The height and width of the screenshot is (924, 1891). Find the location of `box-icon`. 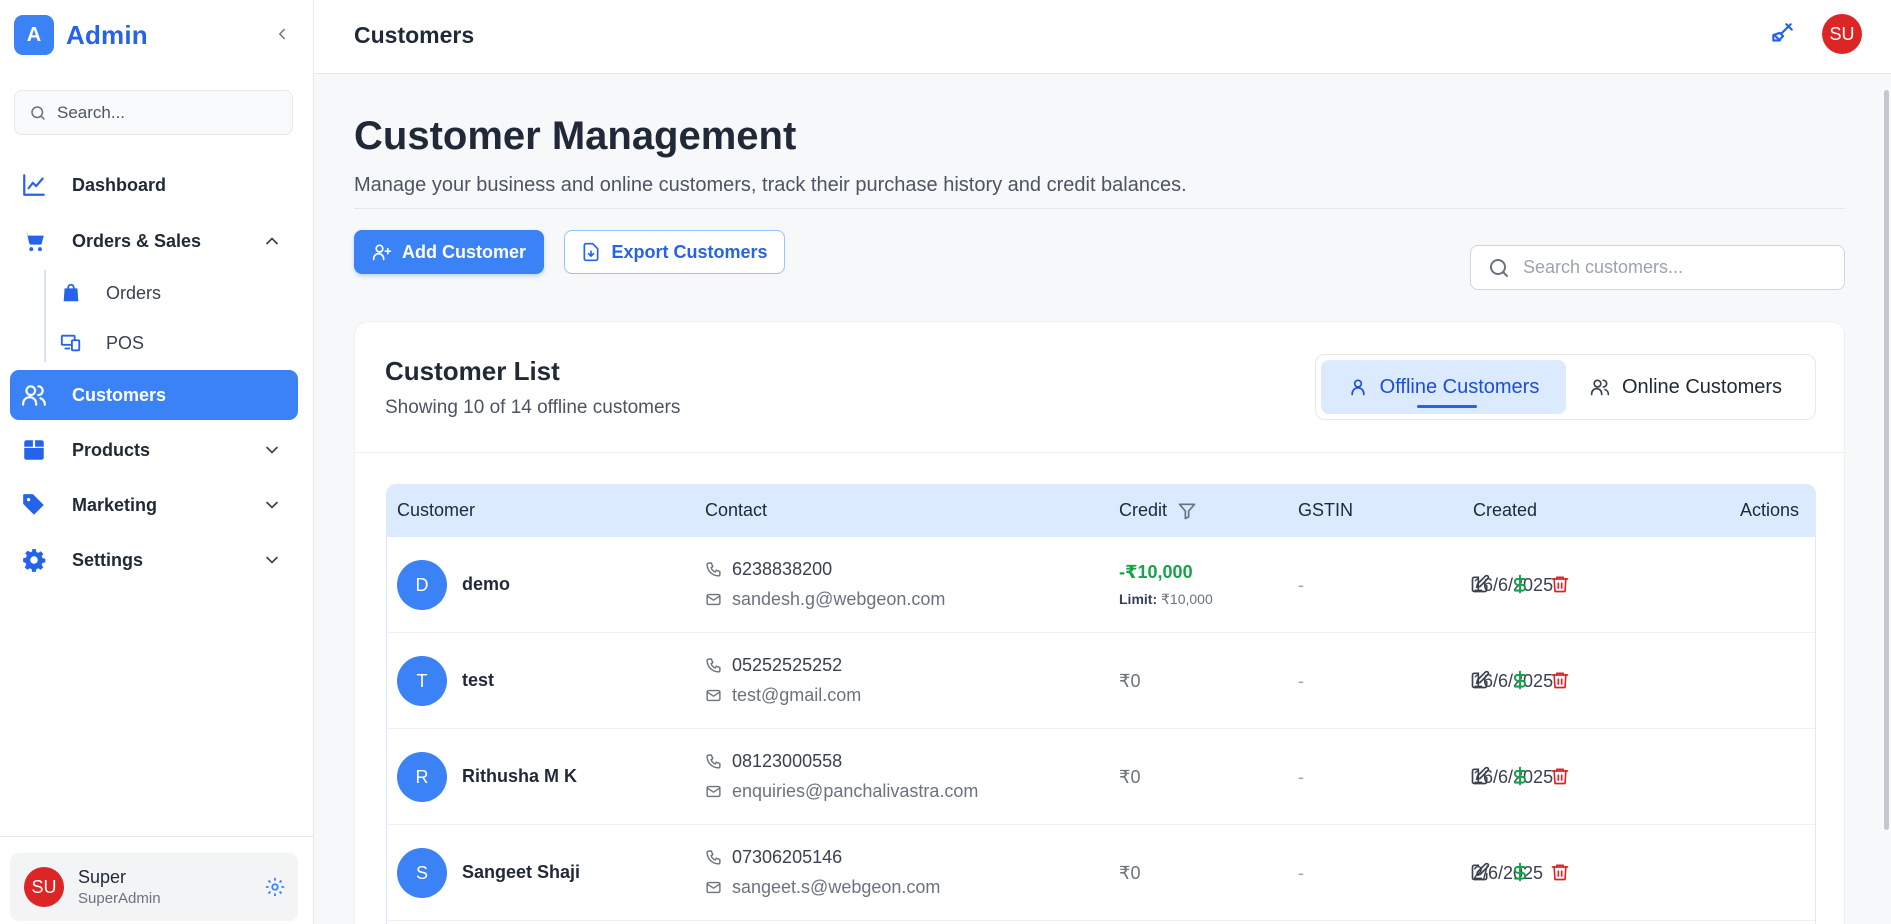

box-icon is located at coordinates (34, 450).